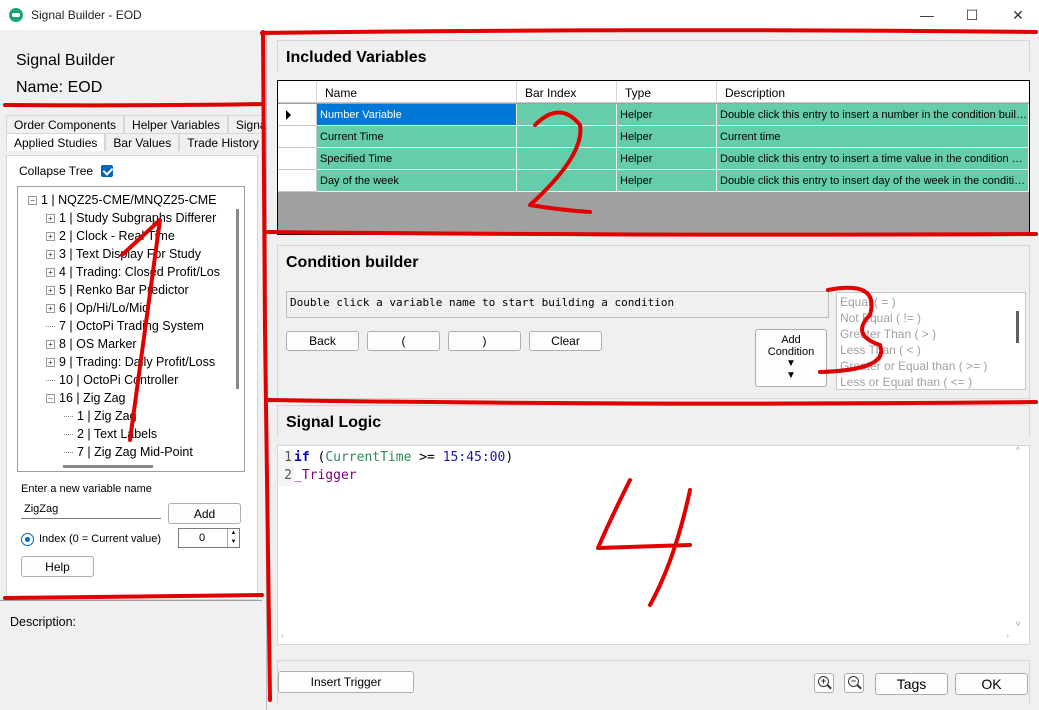 Image resolution: width=1039 pixels, height=710 pixels. I want to click on cell-name: Number Variable, so click(417, 115).